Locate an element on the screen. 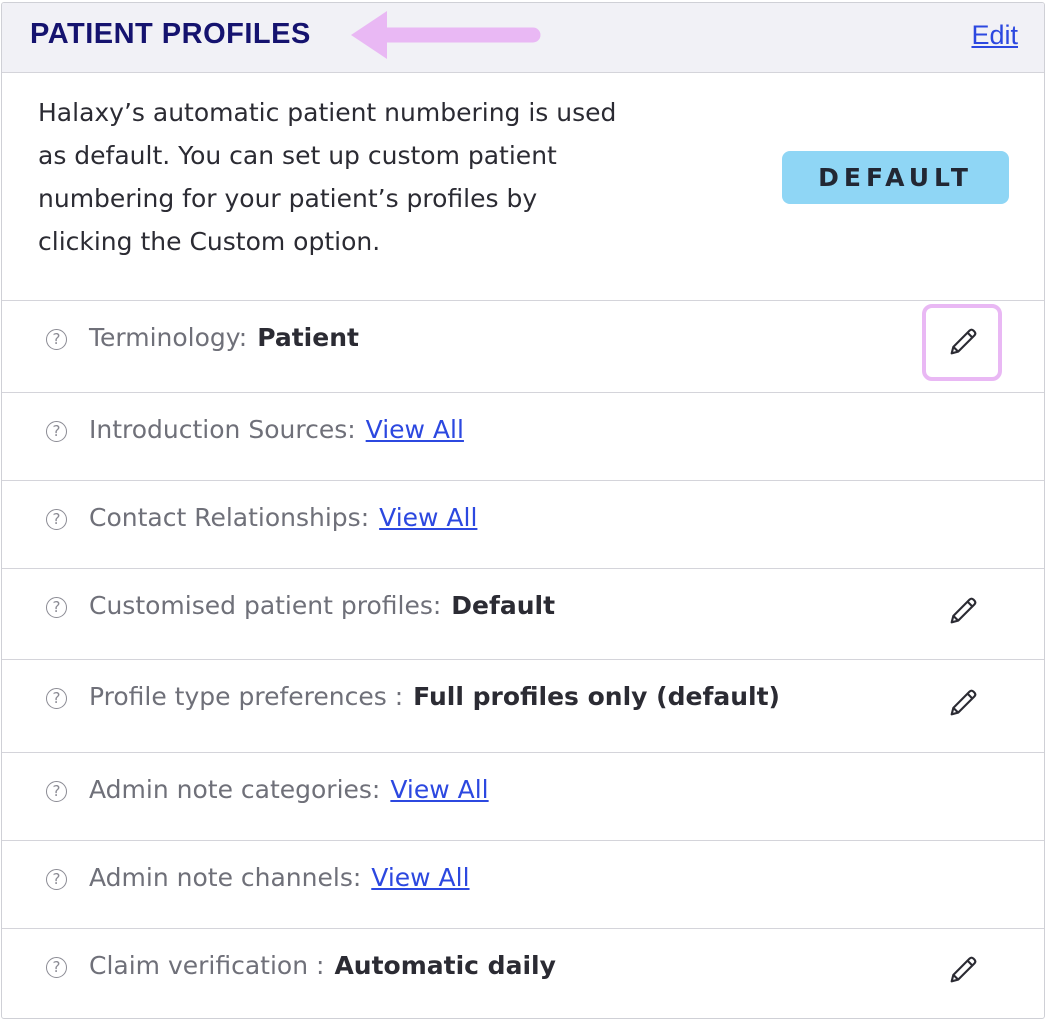 Image resolution: width=1049 pixels, height=1022 pixels. edit-link: Edit is located at coordinates (994, 35).